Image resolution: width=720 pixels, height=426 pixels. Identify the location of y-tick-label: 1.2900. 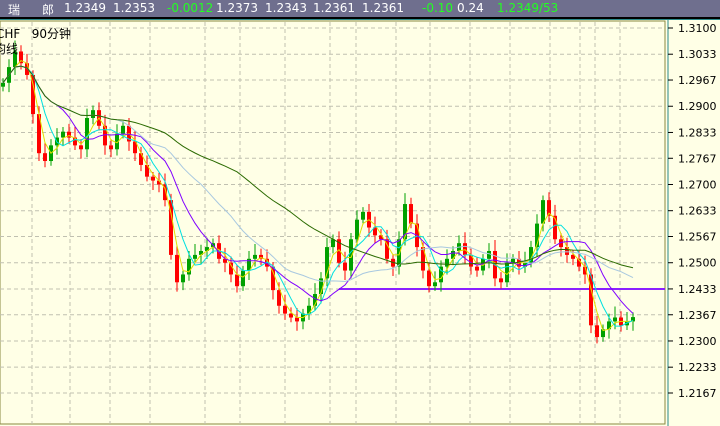
(697, 106).